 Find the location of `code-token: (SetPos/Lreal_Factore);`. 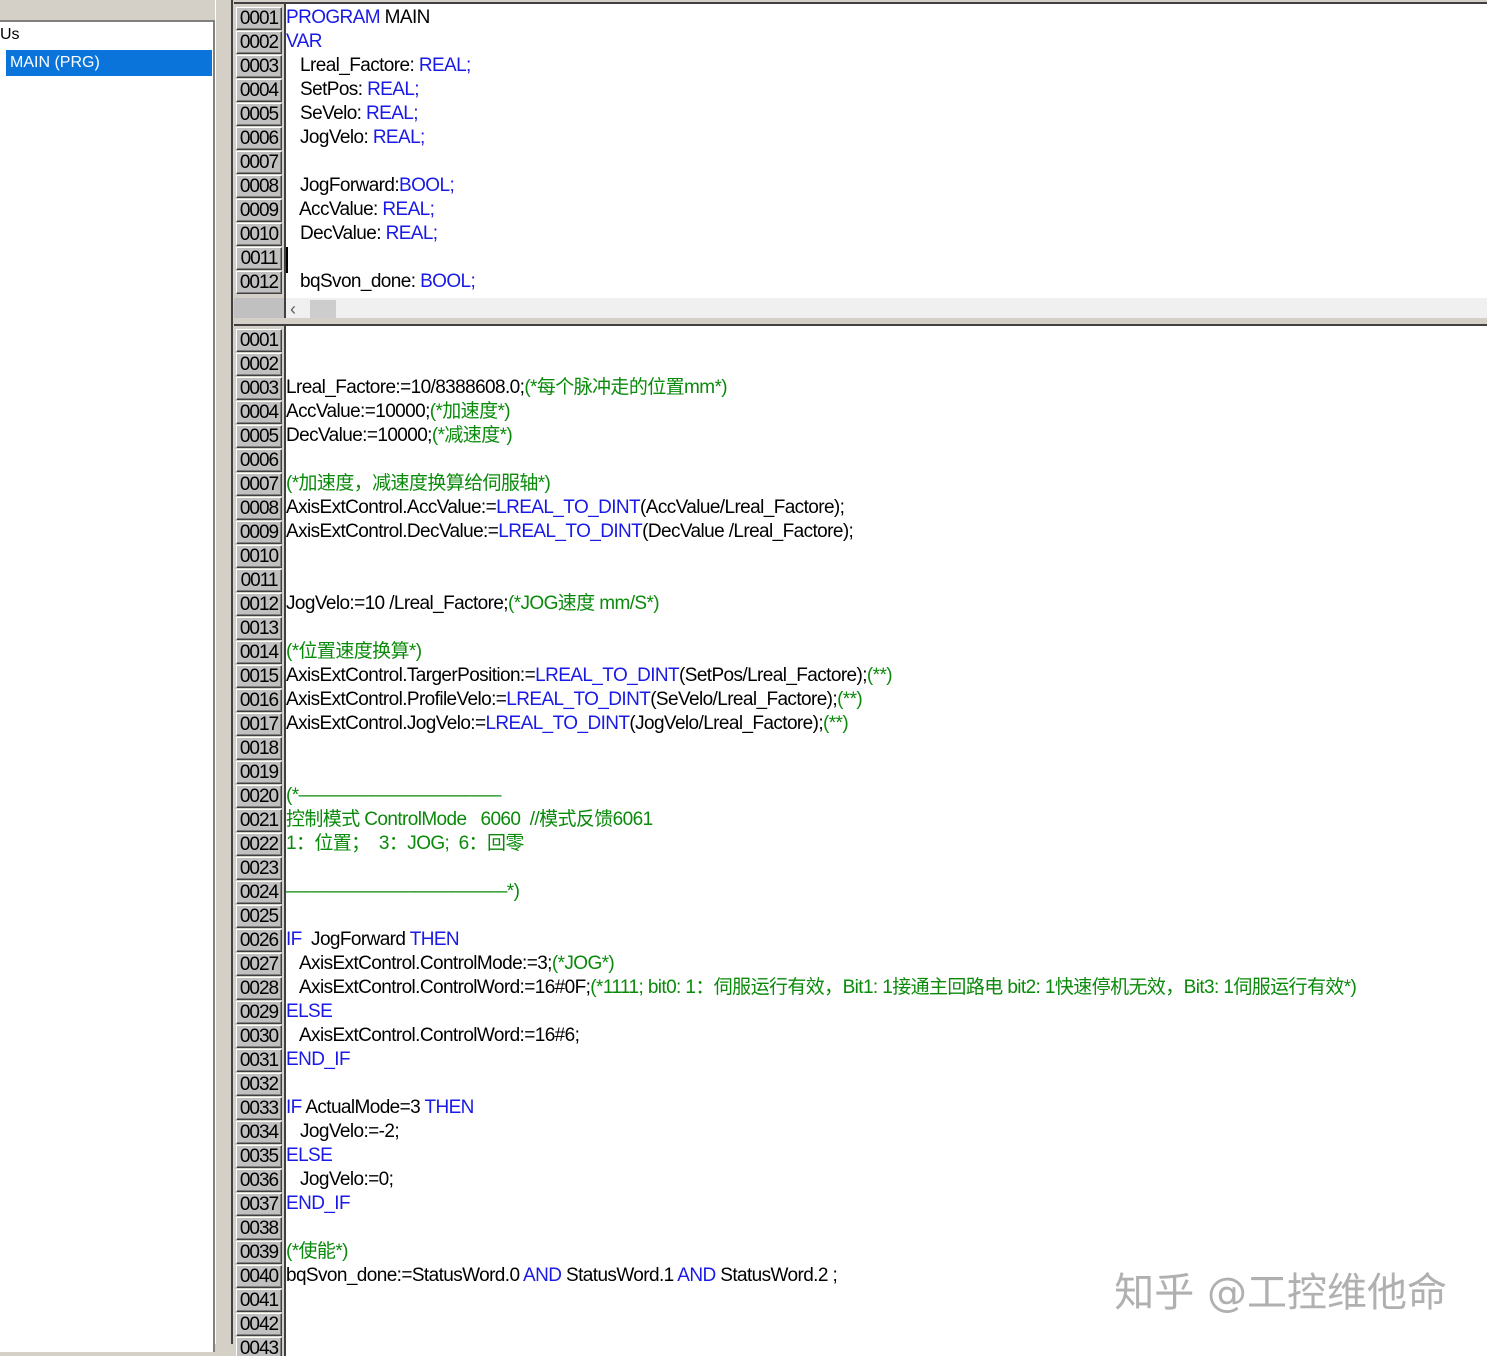

code-token: (SetPos/Lreal_Factore); is located at coordinates (773, 675).